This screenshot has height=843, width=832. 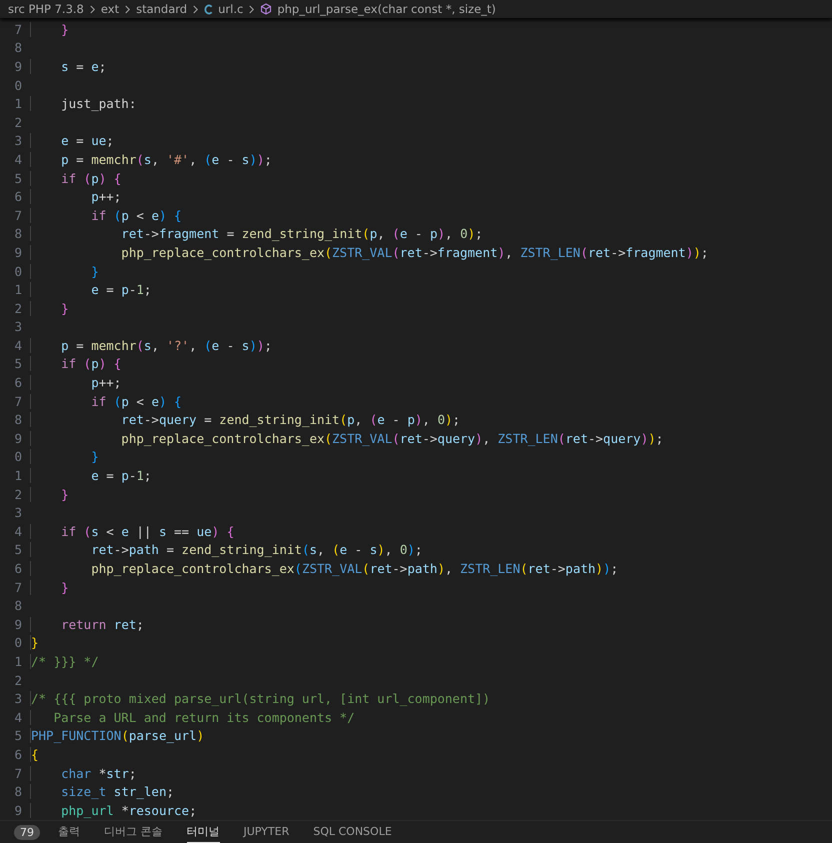 What do you see at coordinates (117, 736) in the screenshot?
I see `code-line: PHP_FUNCTION(parse_url)` at bounding box center [117, 736].